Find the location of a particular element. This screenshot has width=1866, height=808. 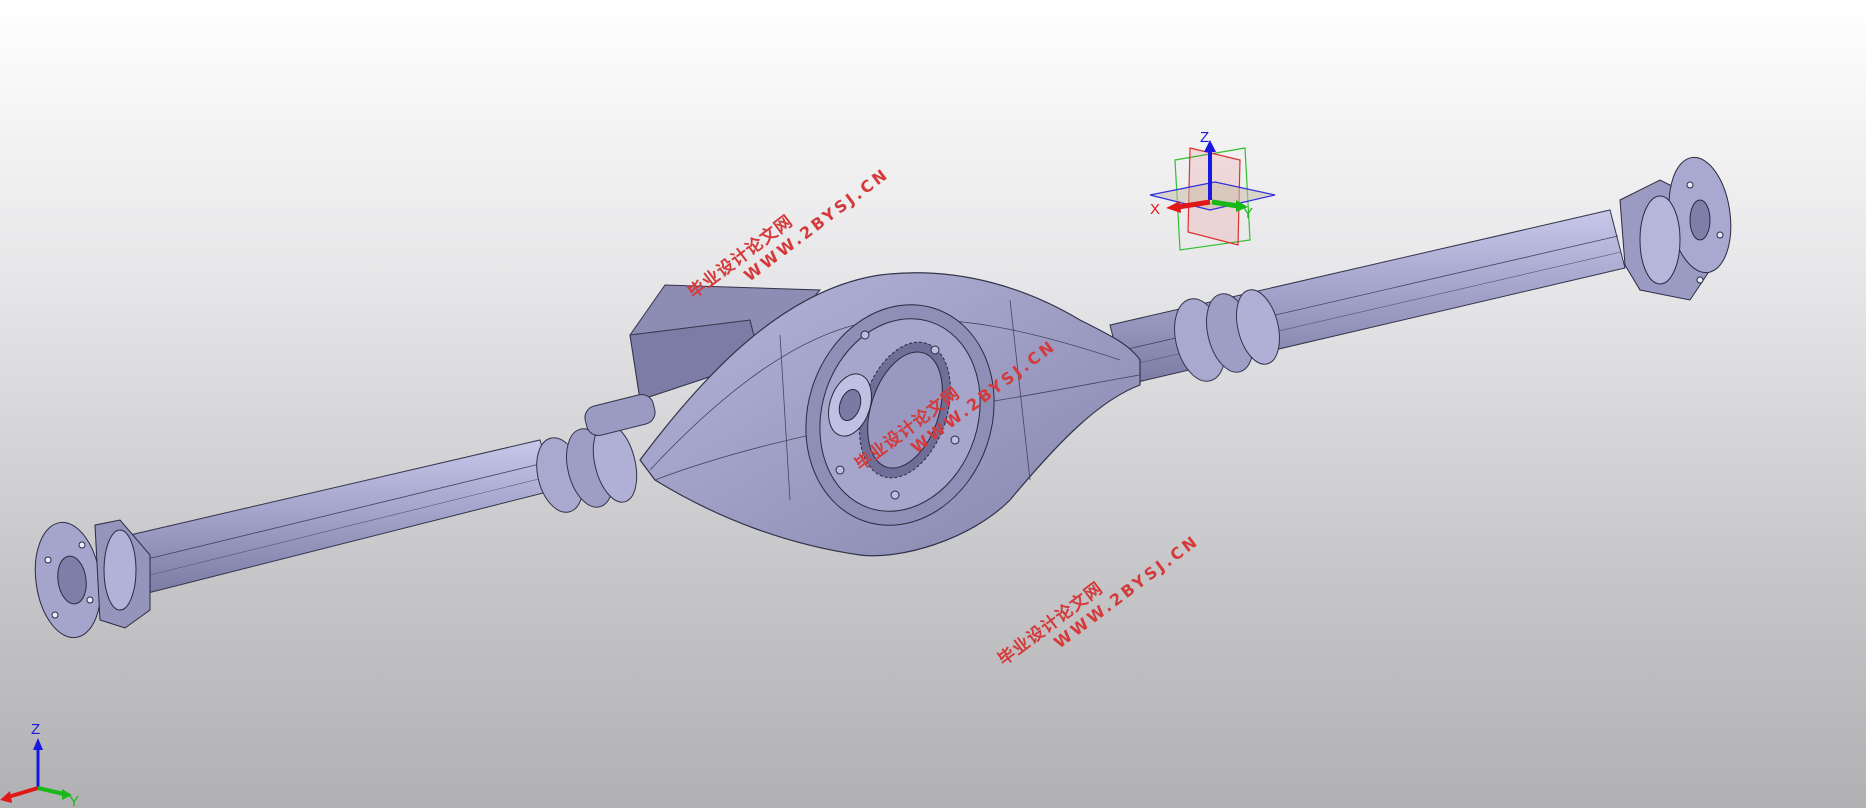

model-triad: Z X Y is located at coordinates (1212, 190).